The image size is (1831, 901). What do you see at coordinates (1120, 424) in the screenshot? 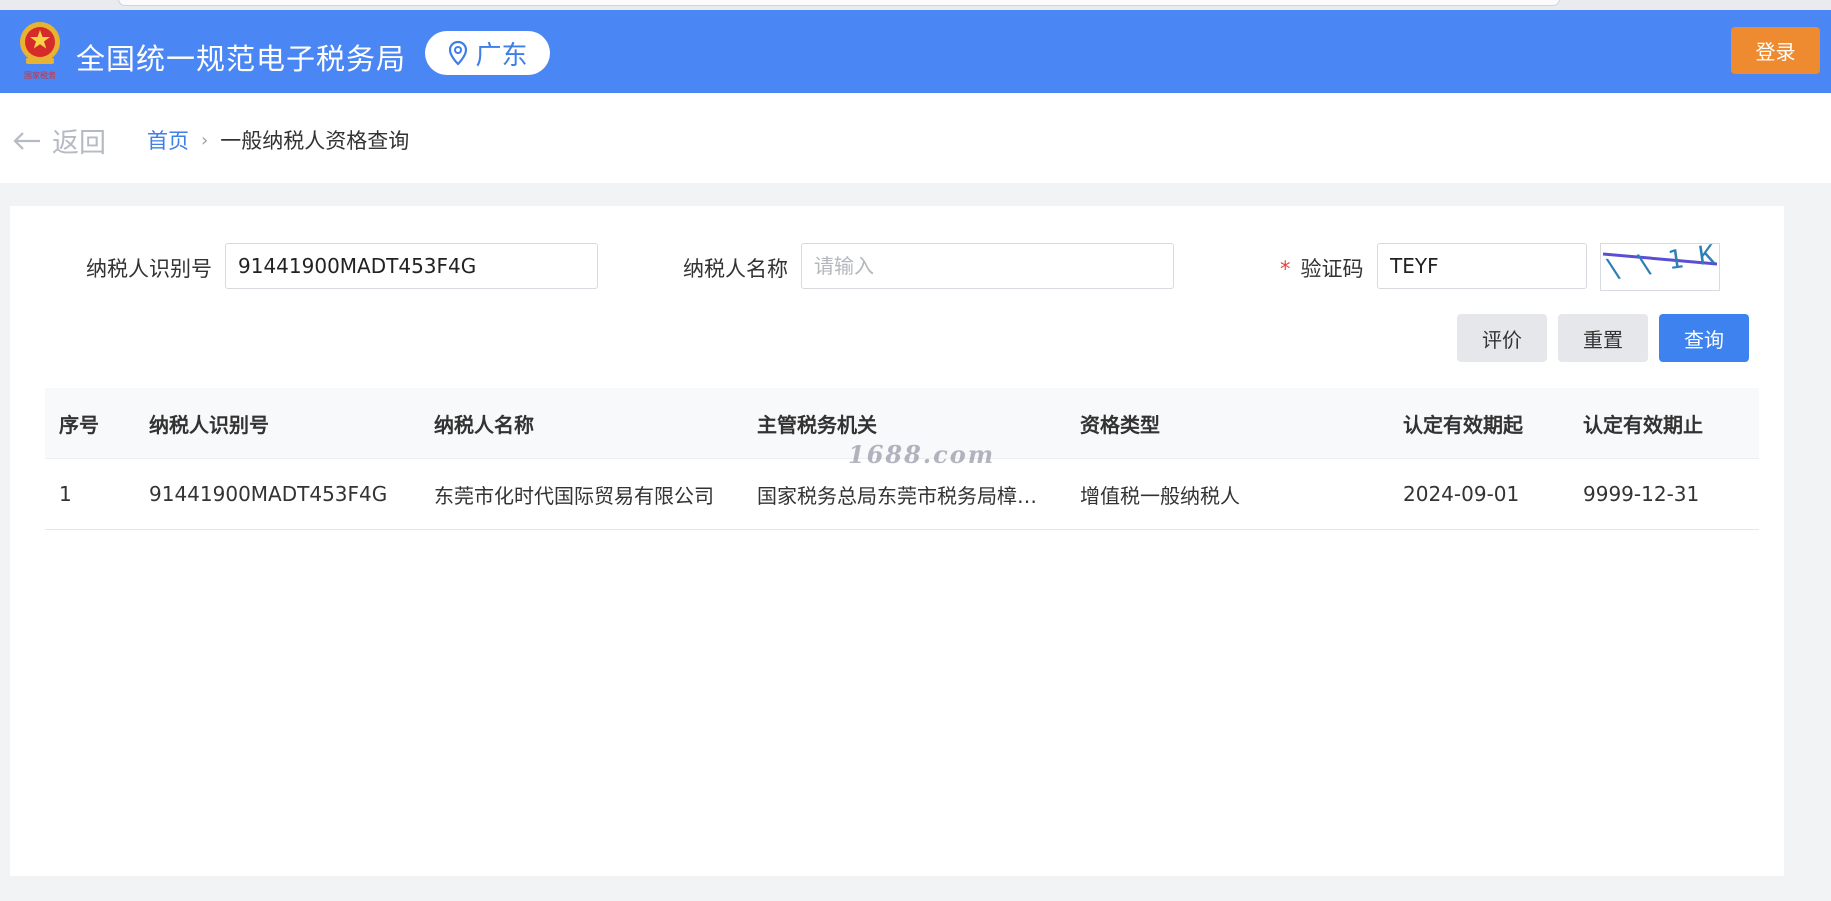
I see `column-header: 资格类型` at bounding box center [1120, 424].